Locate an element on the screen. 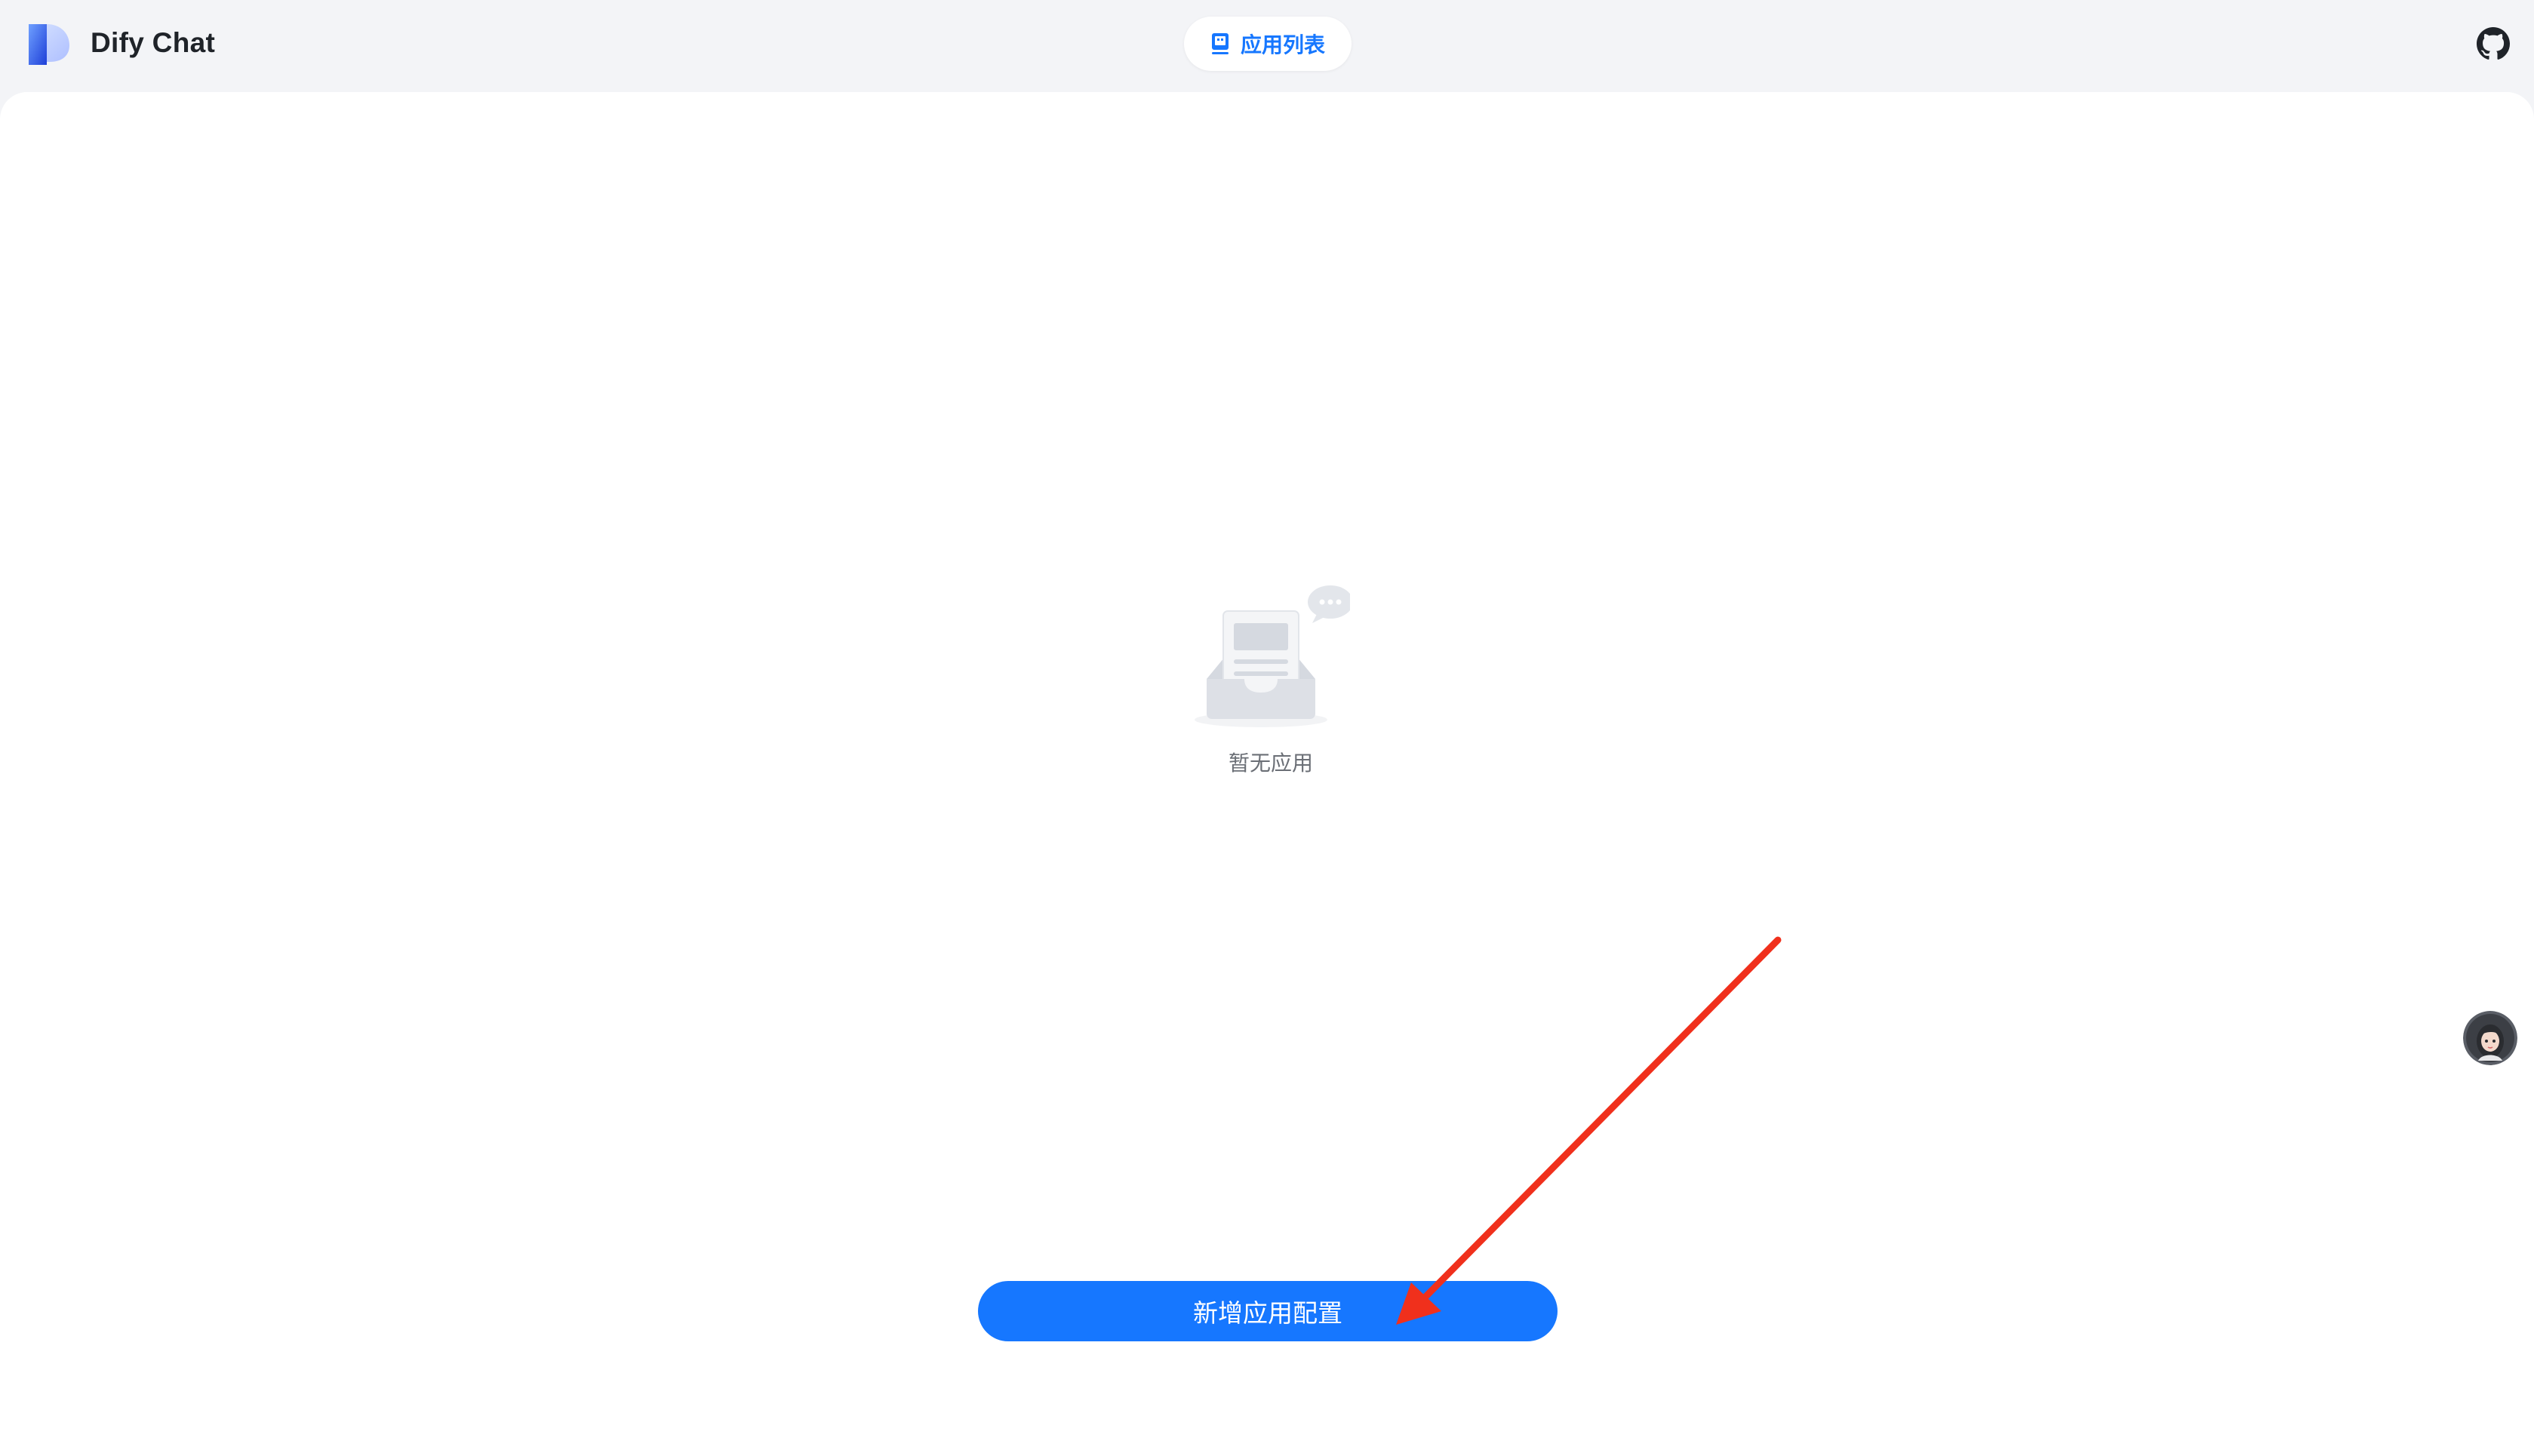 This screenshot has height=1456, width=2534. avatar is located at coordinates (2490, 1038).